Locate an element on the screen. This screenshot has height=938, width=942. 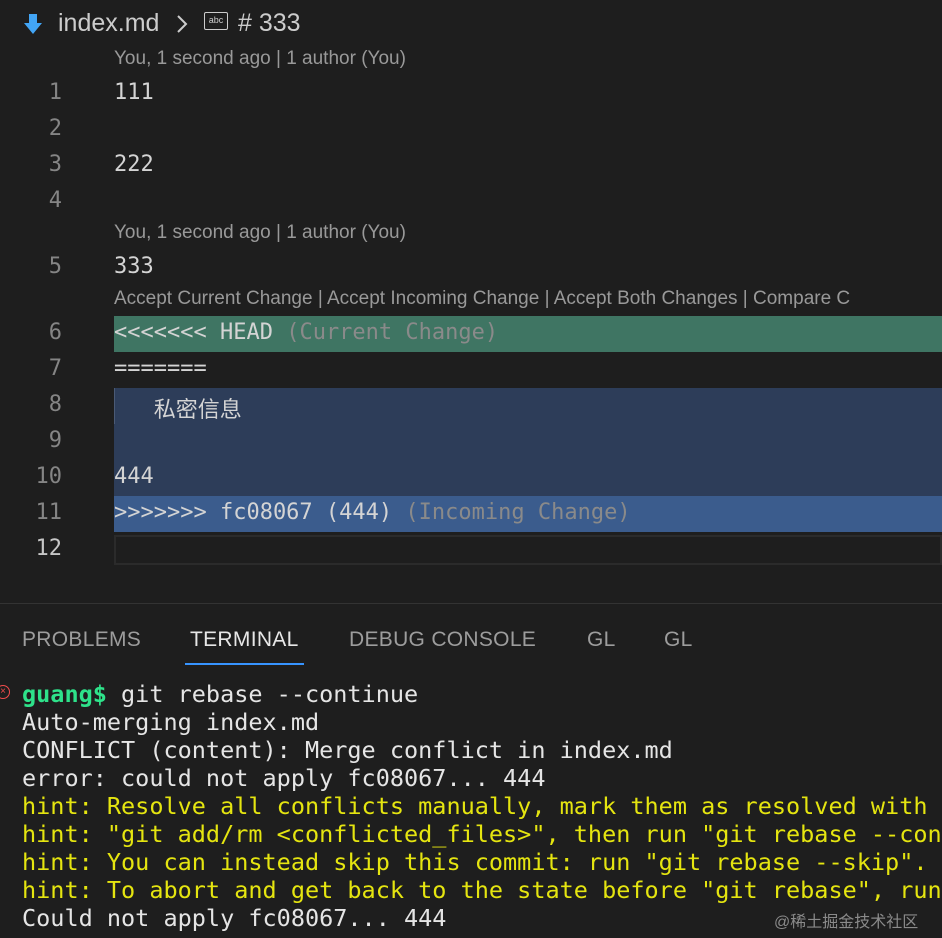
breadcrumb: index.md abc # 333 is located at coordinates (471, 25).